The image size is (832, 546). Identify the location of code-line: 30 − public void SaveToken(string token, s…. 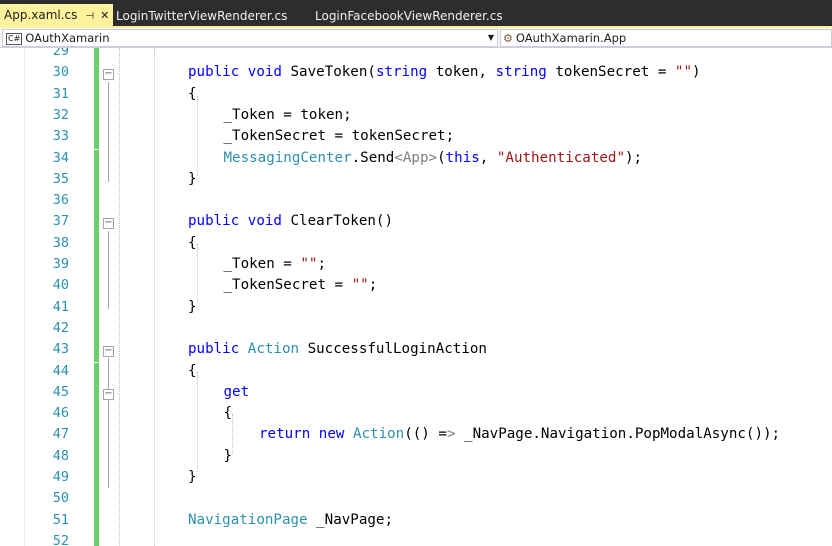
(416, 75).